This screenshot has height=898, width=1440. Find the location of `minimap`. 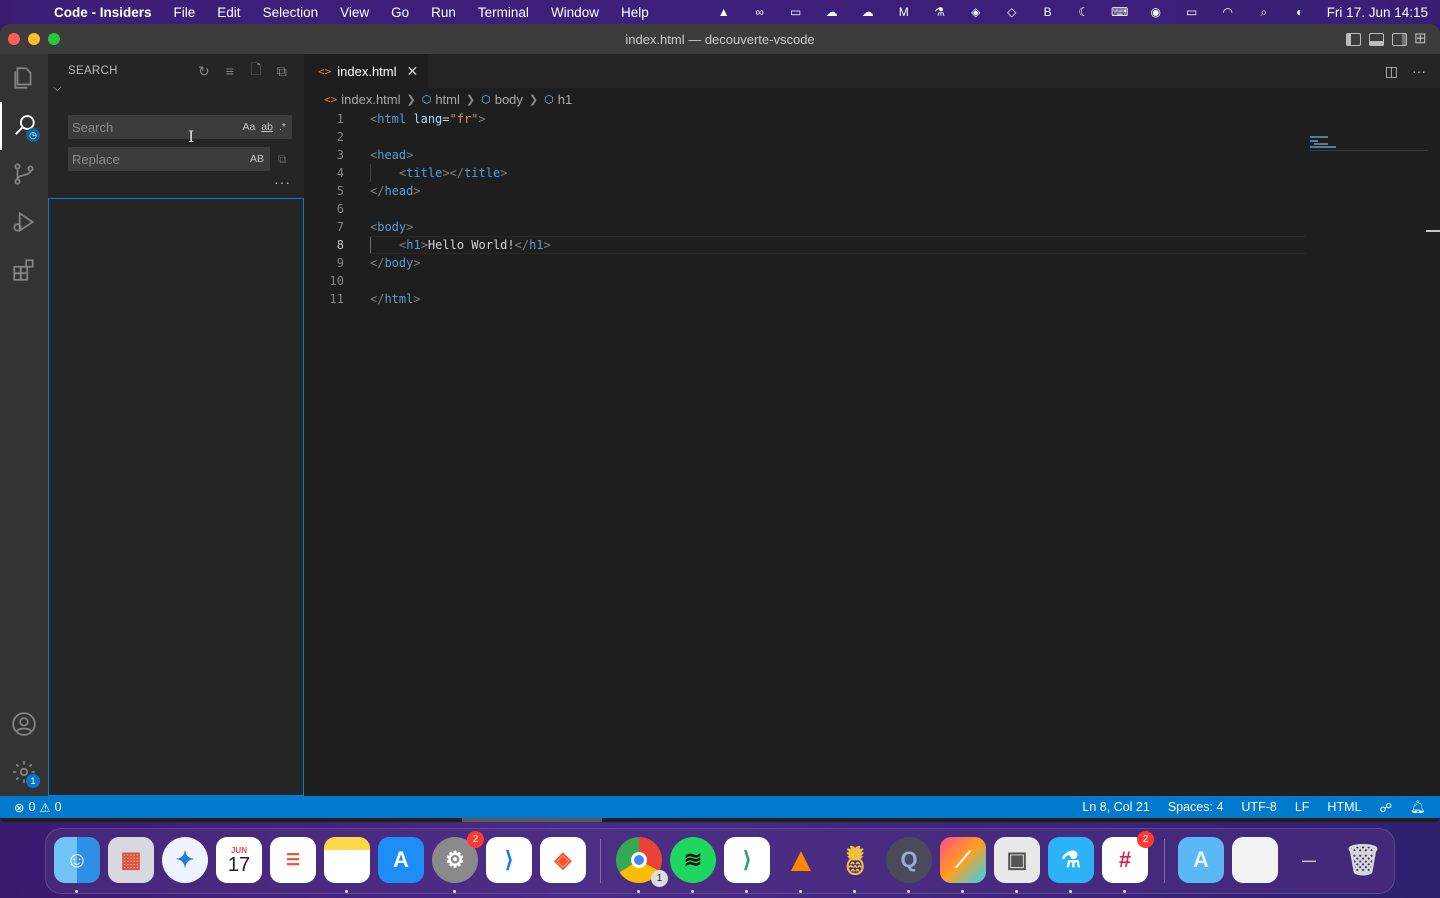

minimap is located at coordinates (1369, 144).